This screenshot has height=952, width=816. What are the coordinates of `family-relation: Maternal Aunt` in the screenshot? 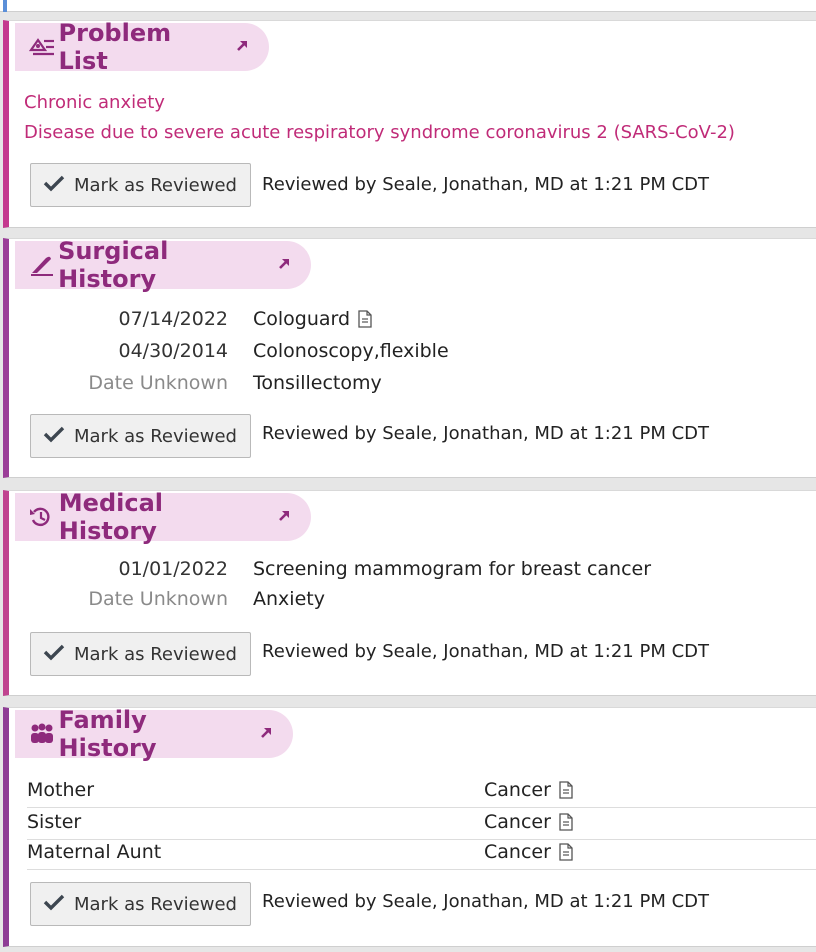 It's located at (94, 852).